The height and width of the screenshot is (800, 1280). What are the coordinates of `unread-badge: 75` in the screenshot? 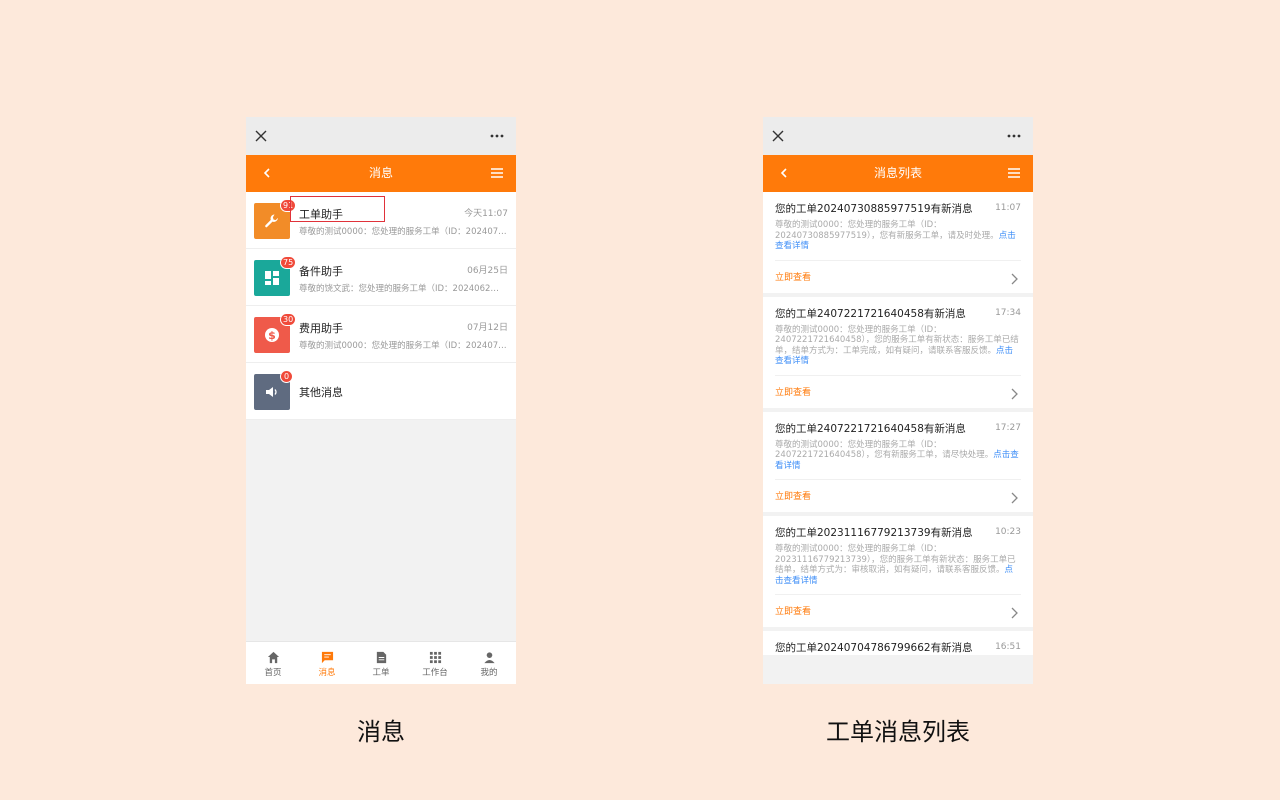 It's located at (288, 262).